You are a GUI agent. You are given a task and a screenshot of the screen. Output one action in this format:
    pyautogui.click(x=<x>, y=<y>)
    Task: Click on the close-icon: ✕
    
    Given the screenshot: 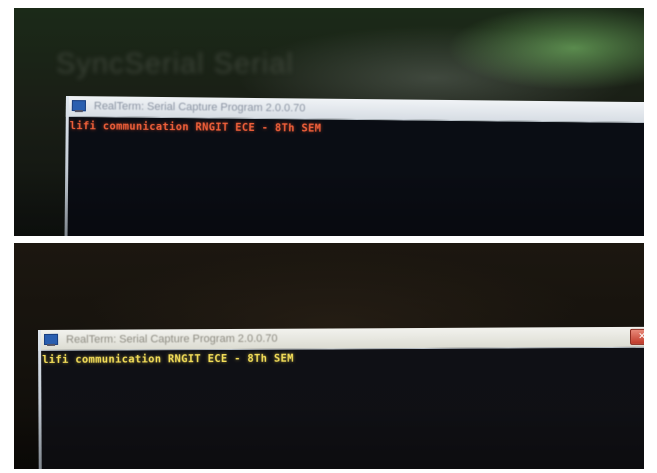 What is the action you would take?
    pyautogui.click(x=637, y=336)
    